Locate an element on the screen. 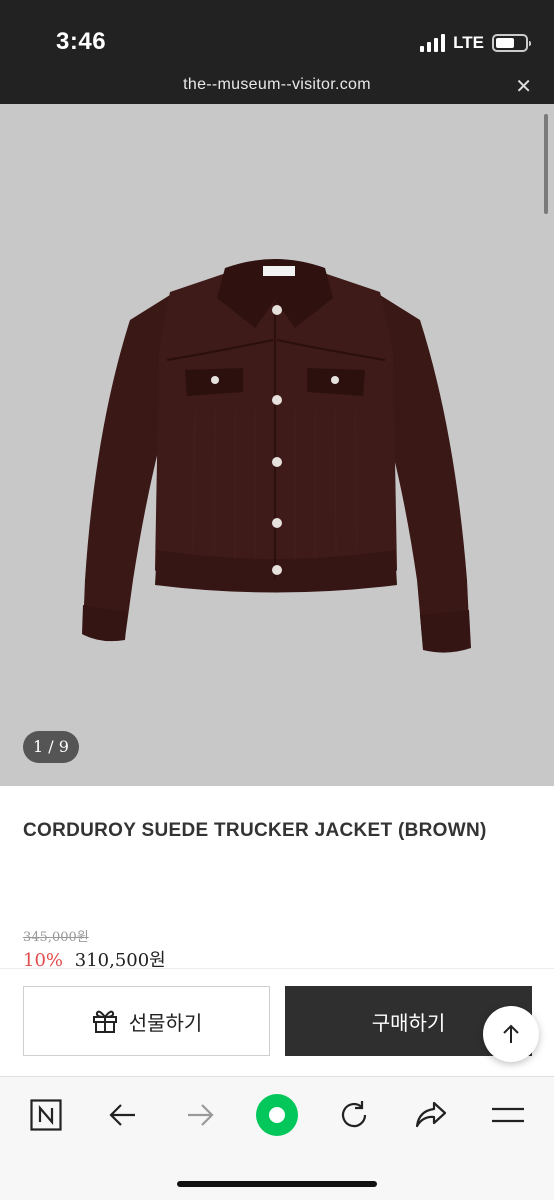 The image size is (554, 1200). product-title: CORDUROY SUEDE TRUCKER JACKET (BROWN) is located at coordinates (255, 830).